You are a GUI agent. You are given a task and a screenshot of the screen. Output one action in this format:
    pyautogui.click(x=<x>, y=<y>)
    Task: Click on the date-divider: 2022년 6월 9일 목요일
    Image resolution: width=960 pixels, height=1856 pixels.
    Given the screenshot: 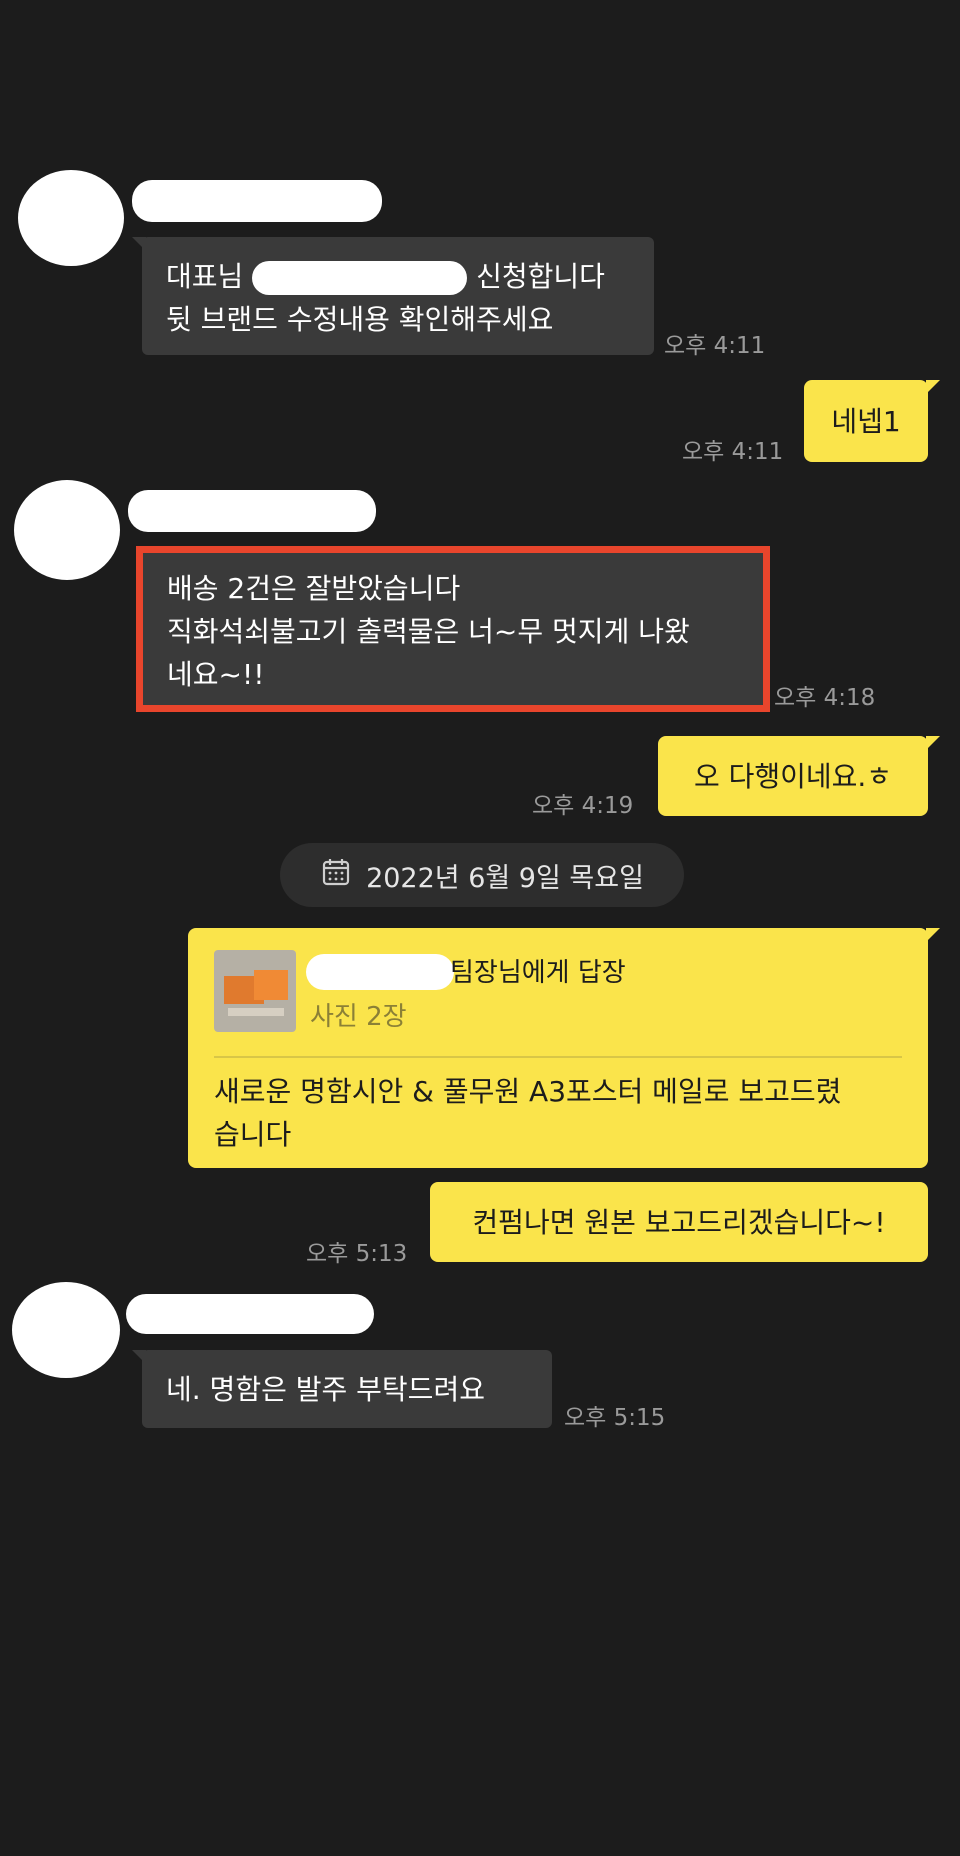 What is the action you would take?
    pyautogui.click(x=482, y=875)
    